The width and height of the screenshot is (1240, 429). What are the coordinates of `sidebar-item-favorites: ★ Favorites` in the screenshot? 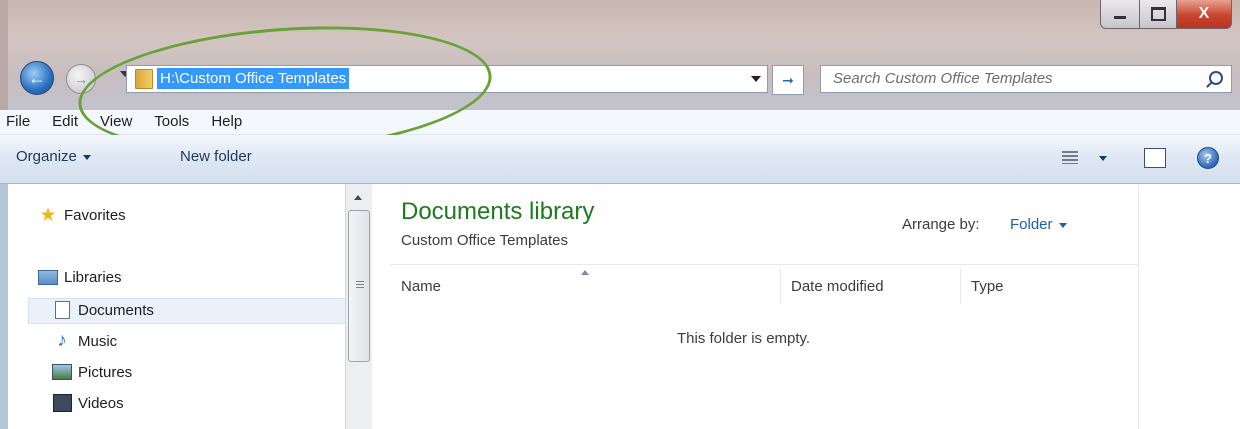 It's located at (82, 215).